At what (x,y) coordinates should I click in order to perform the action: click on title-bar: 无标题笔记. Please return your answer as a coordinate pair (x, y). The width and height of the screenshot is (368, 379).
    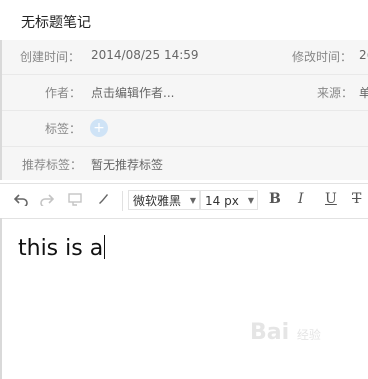
    Looking at the image, I should click on (184, 20).